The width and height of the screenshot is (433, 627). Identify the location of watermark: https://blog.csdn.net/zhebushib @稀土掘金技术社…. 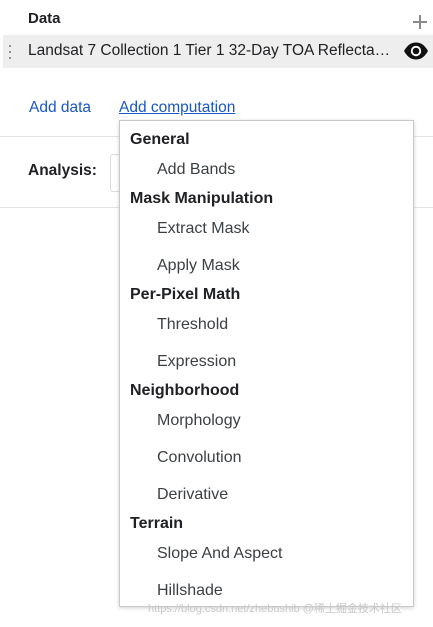
(275, 609).